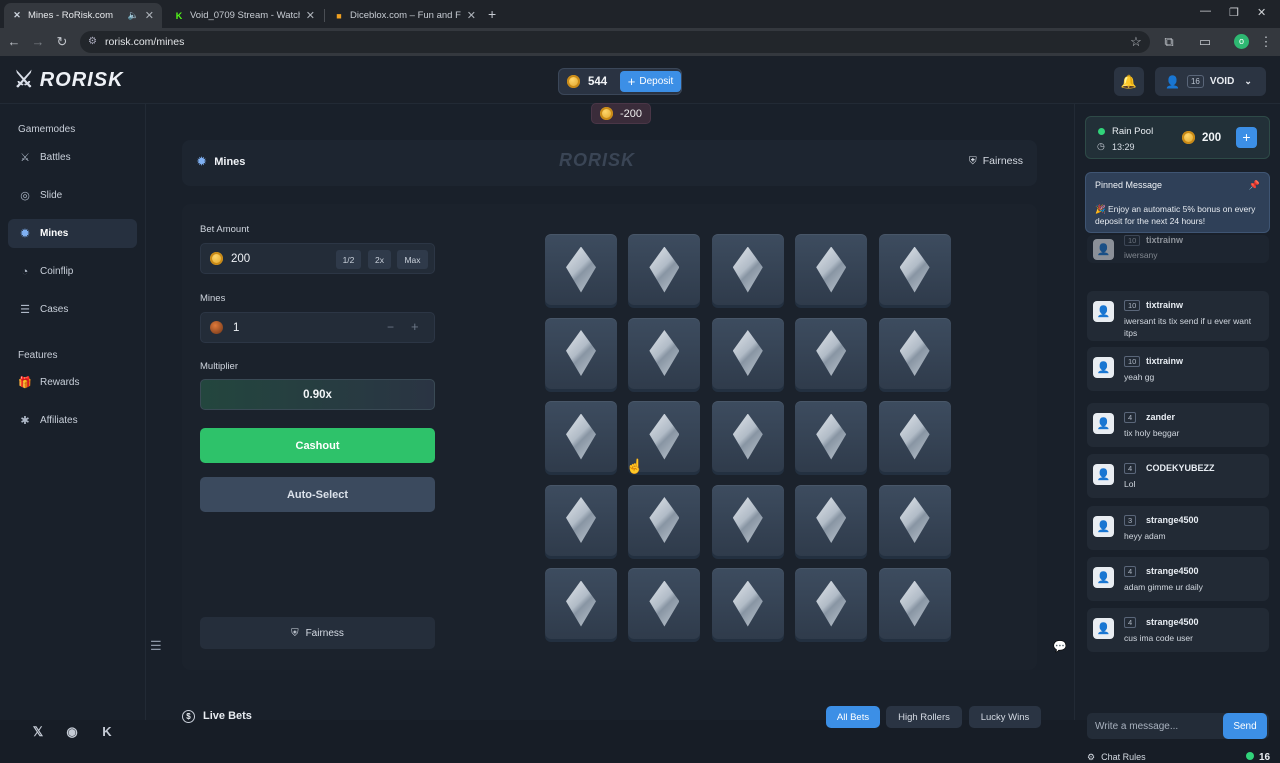 The height and width of the screenshot is (763, 1280). What do you see at coordinates (38, 732) in the screenshot?
I see `x-twitter-icon: 𝕏` at bounding box center [38, 732].